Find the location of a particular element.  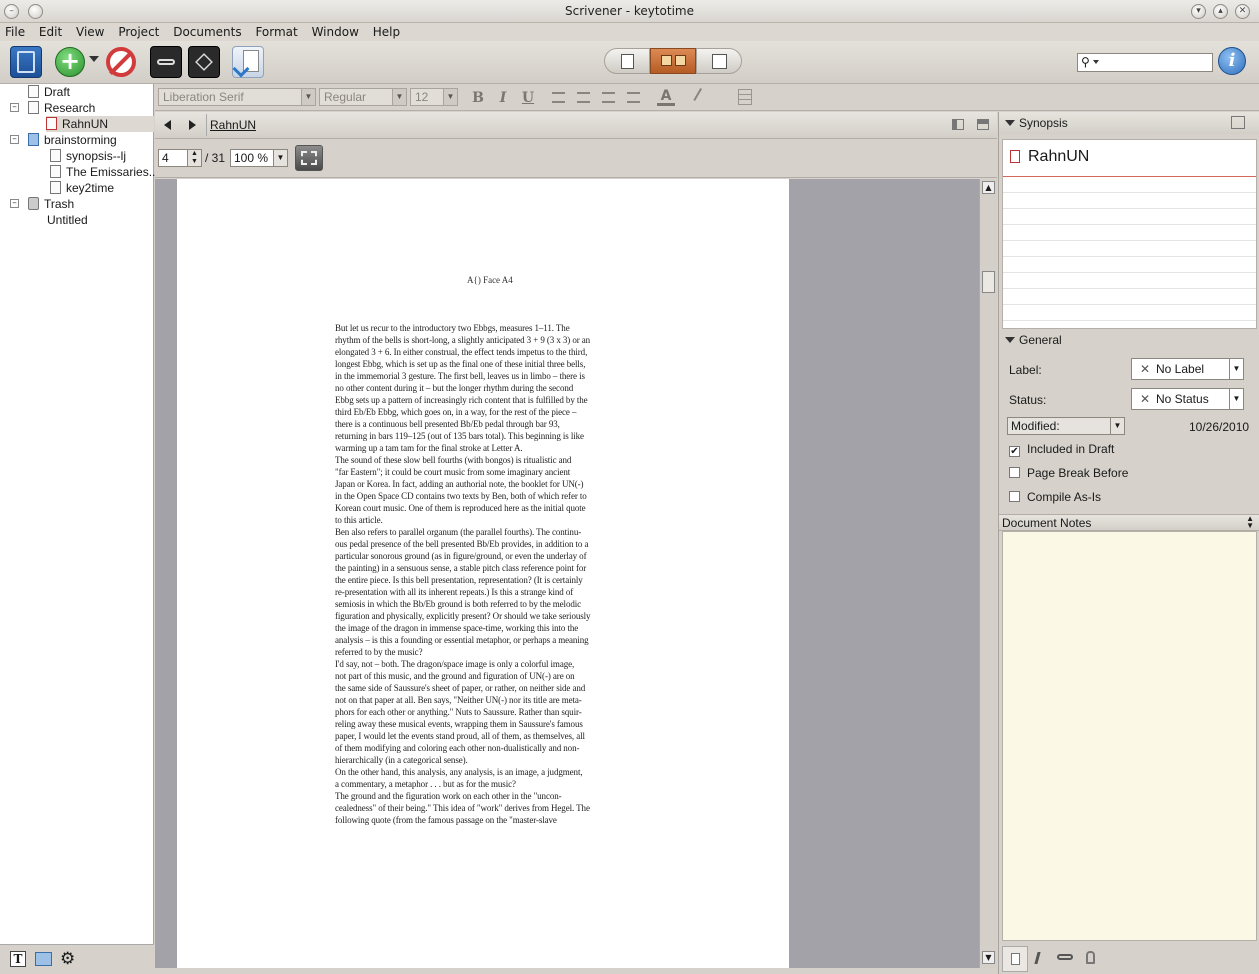

pdf-text-line: referred to by the music? is located at coordinates (379, 652).